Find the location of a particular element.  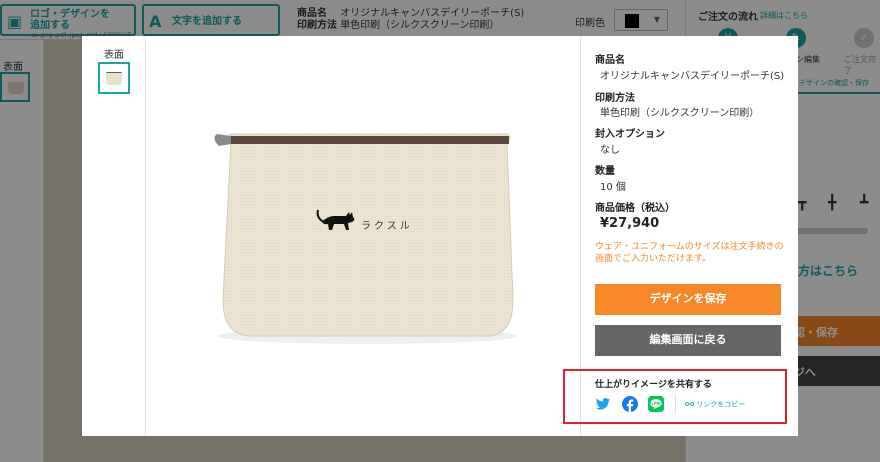

quantity-value: 10 個 is located at coordinates (613, 187).